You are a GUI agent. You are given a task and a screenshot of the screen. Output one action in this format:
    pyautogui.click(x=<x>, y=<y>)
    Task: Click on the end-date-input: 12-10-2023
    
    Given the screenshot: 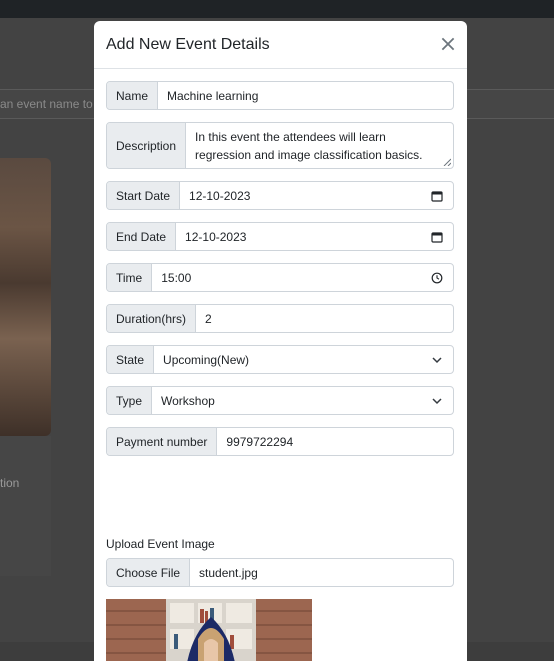 What is the action you would take?
    pyautogui.click(x=314, y=236)
    